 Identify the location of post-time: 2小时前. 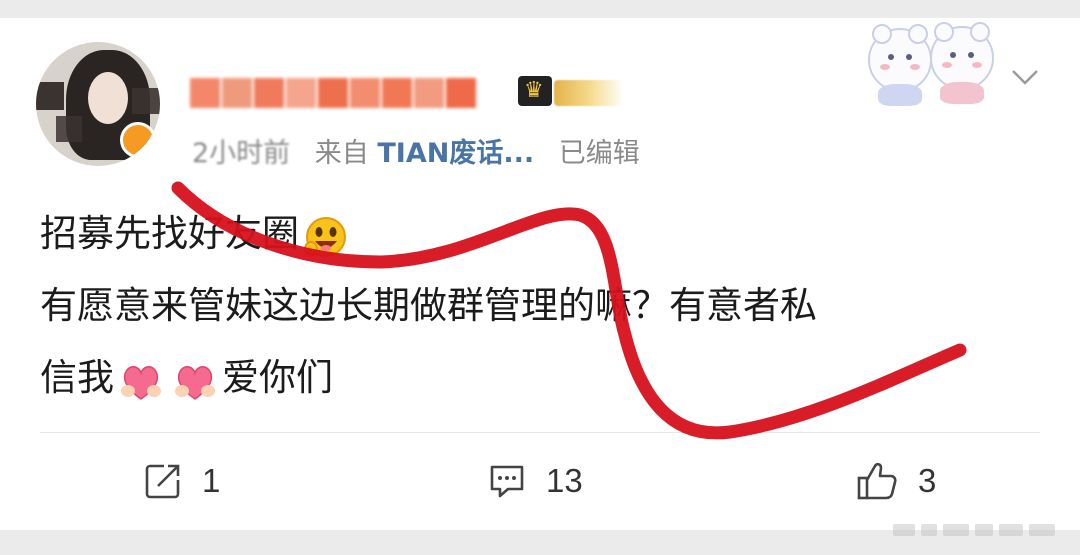
(241, 153).